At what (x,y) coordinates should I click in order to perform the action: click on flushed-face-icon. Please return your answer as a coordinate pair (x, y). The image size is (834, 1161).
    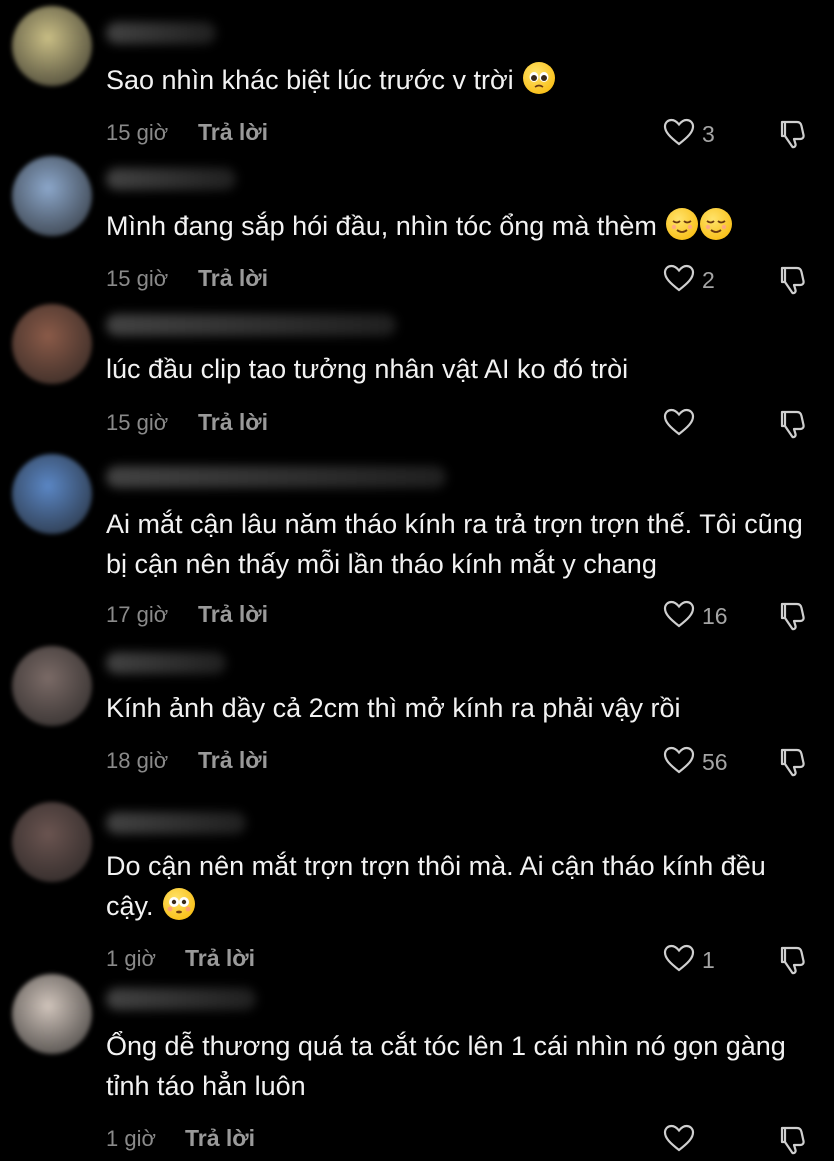
    Looking at the image, I should click on (179, 904).